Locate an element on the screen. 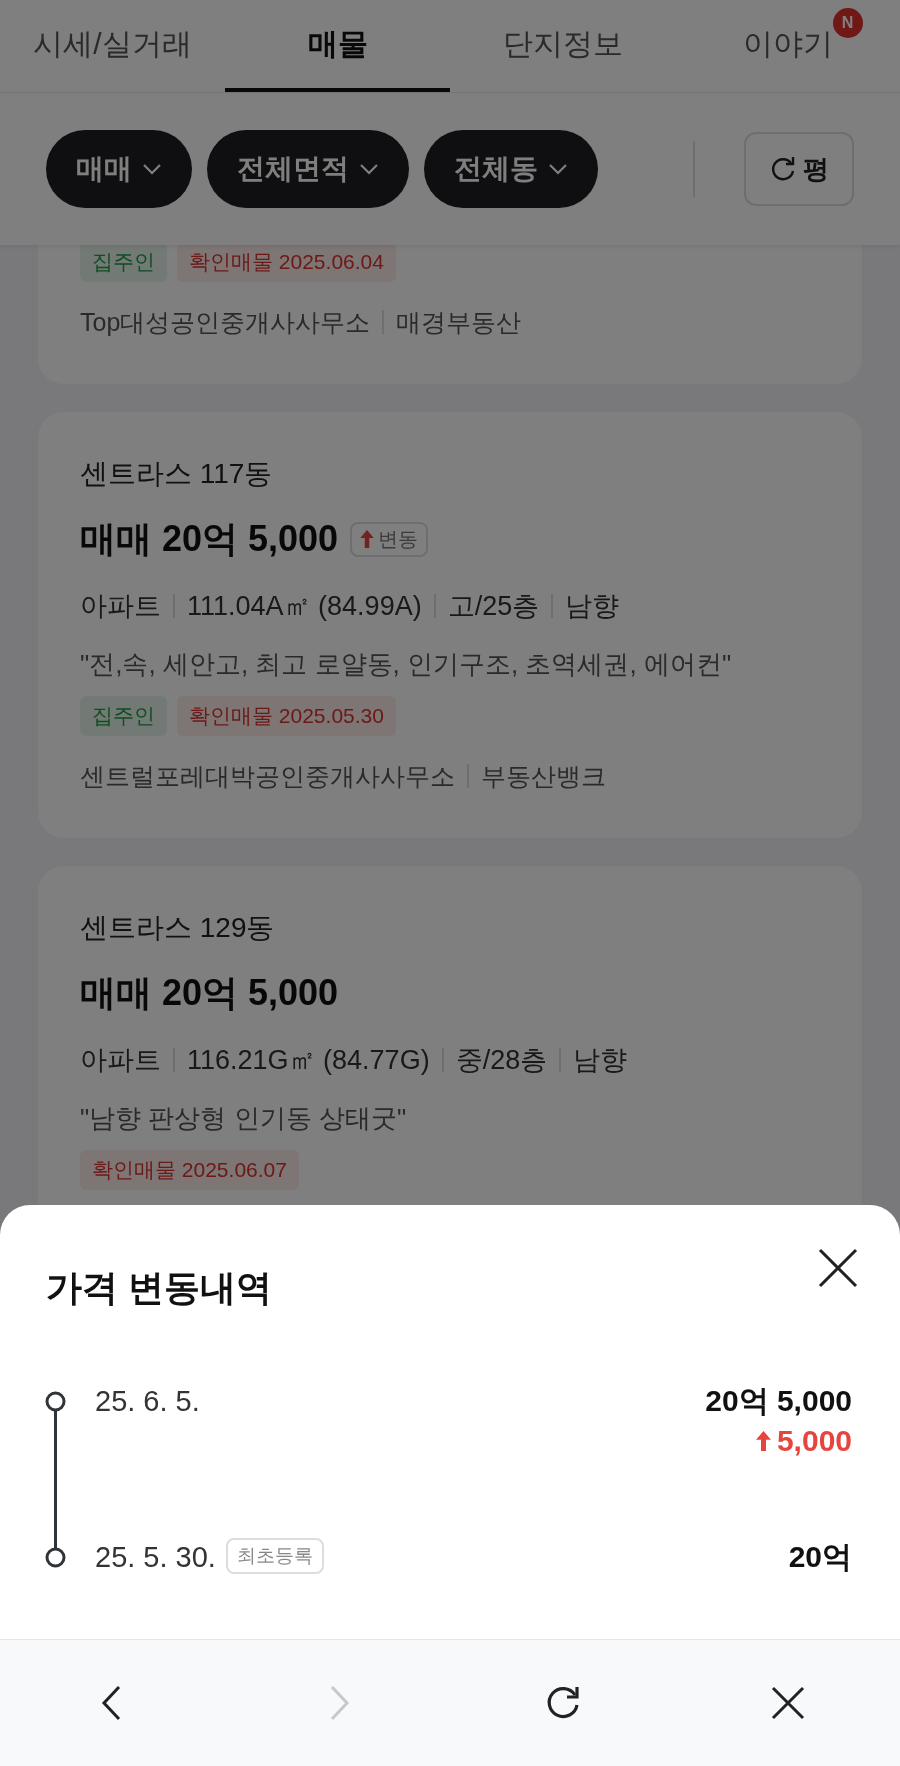  listing-title: 센트라스 117동 is located at coordinates (177, 474).